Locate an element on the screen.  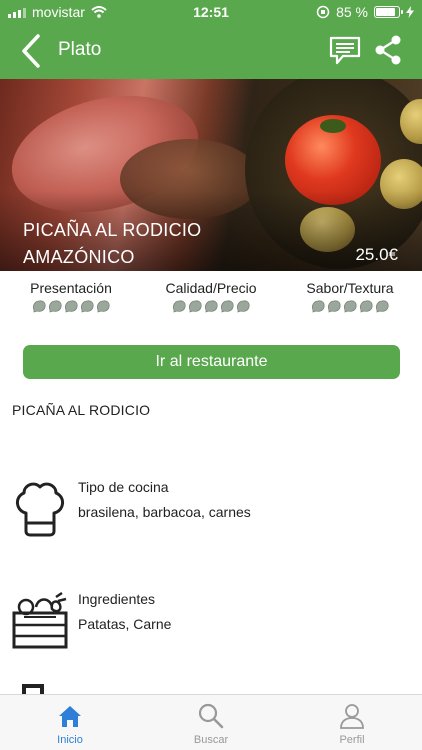
rating-presentacion: Presentación is located at coordinates (71, 296).